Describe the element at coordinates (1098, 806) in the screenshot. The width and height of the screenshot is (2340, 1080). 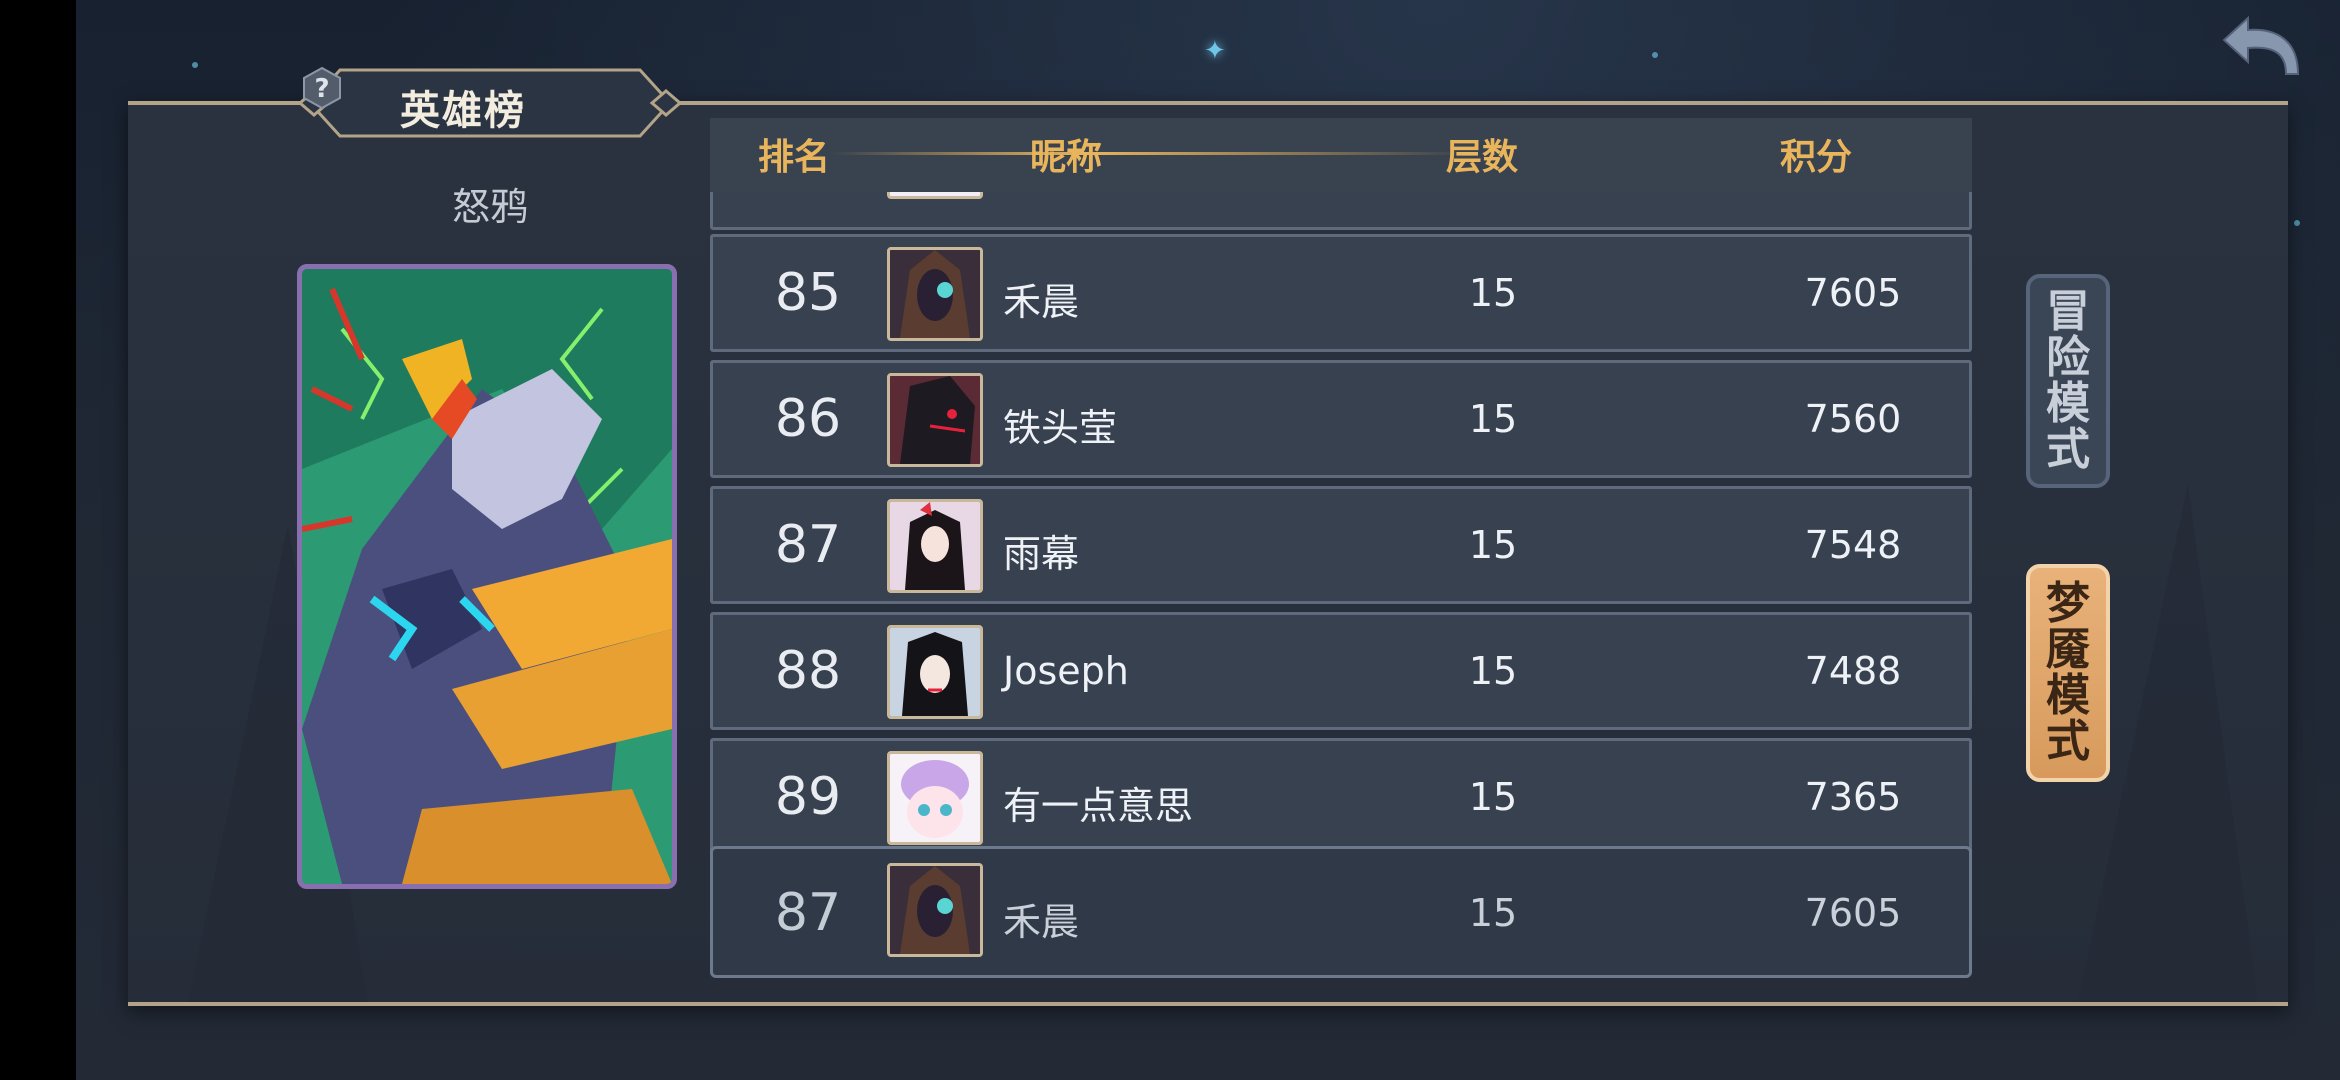
I see `row-nickname: 有一点意思` at that location.